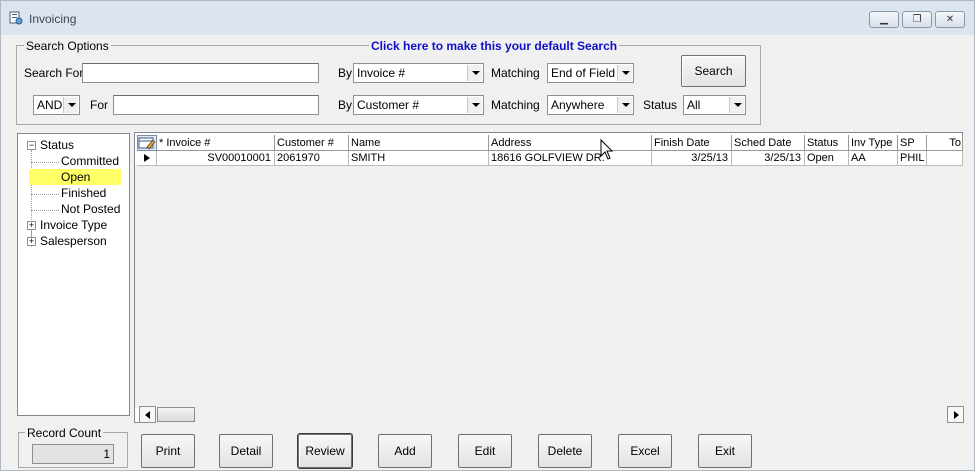 This screenshot has height=471, width=975. What do you see at coordinates (50, 105) in the screenshot?
I see `logic-select-value: AND` at bounding box center [50, 105].